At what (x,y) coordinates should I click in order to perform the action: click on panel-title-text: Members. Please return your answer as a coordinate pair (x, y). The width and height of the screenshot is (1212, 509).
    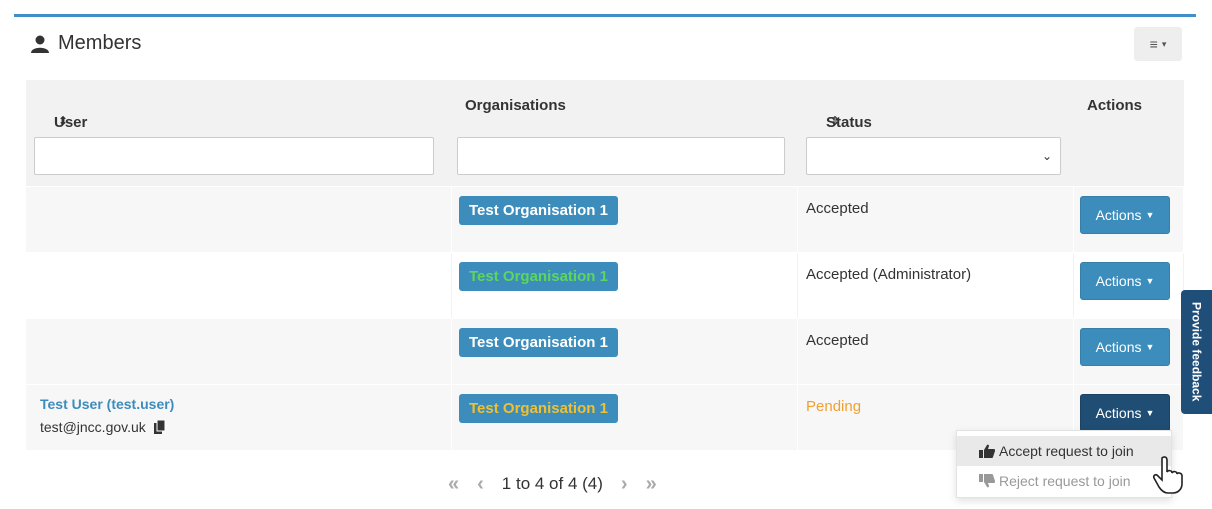
    Looking at the image, I should click on (100, 43).